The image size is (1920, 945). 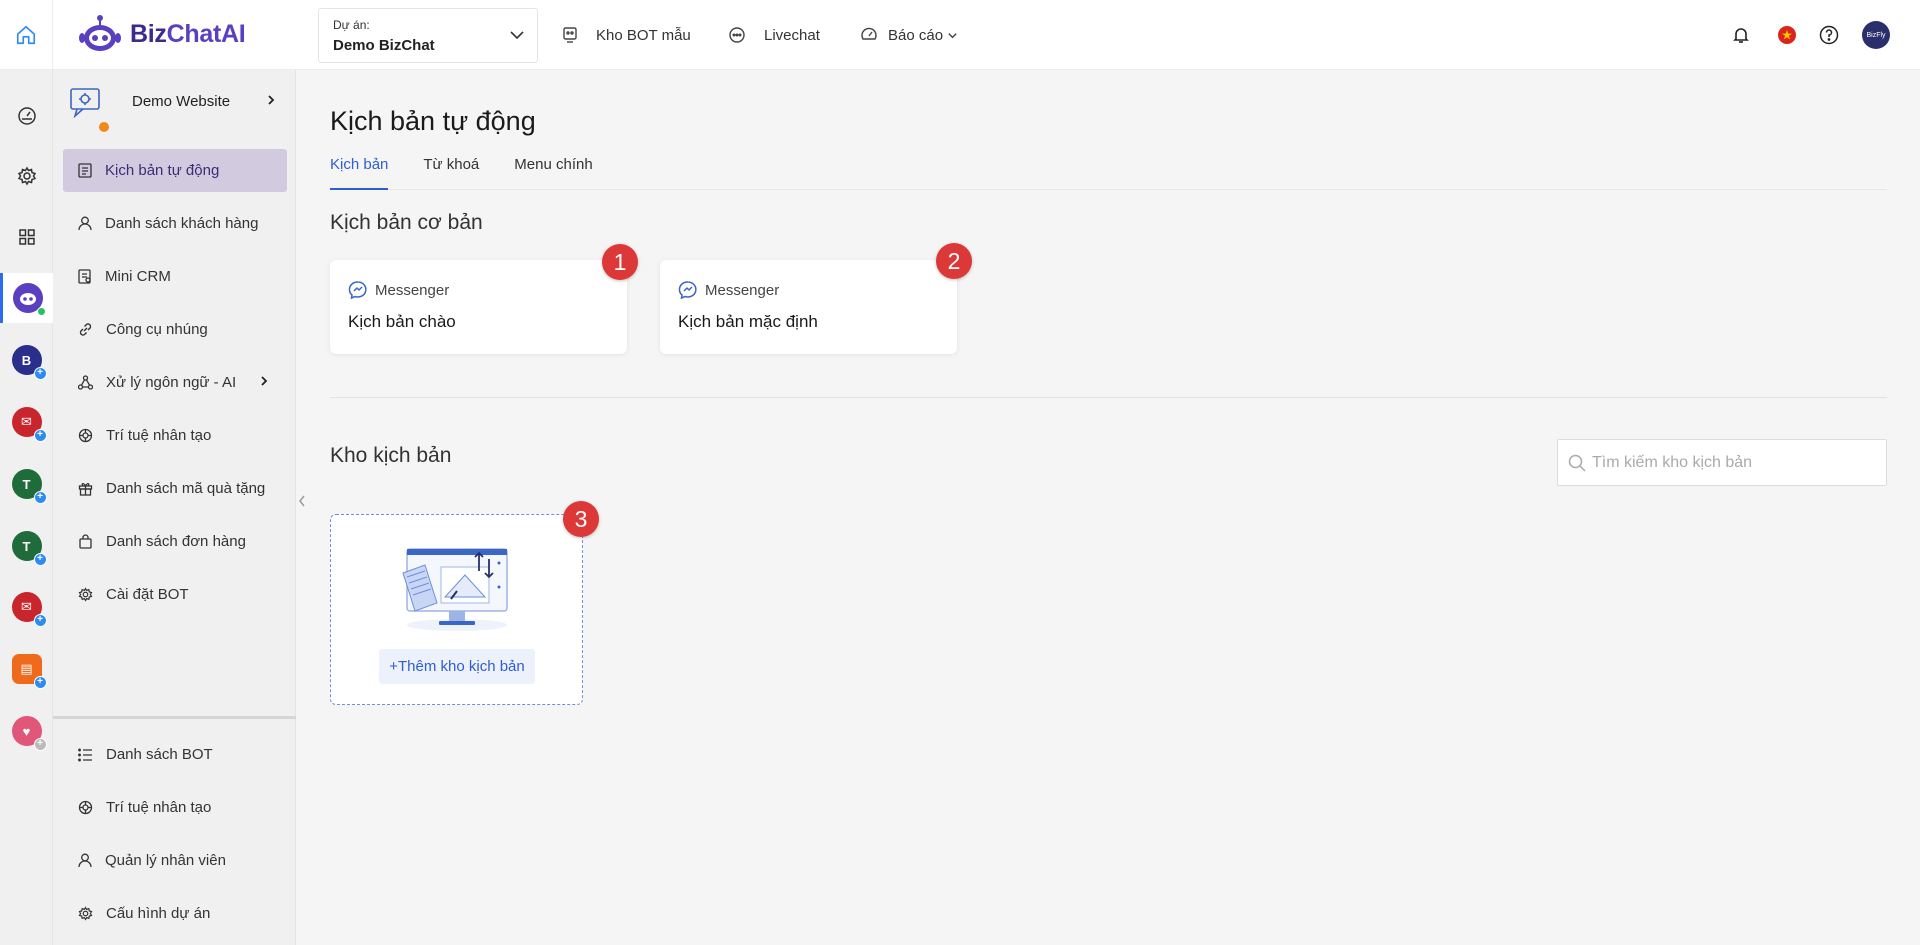 I want to click on script-store-search, so click(x=1722, y=462).